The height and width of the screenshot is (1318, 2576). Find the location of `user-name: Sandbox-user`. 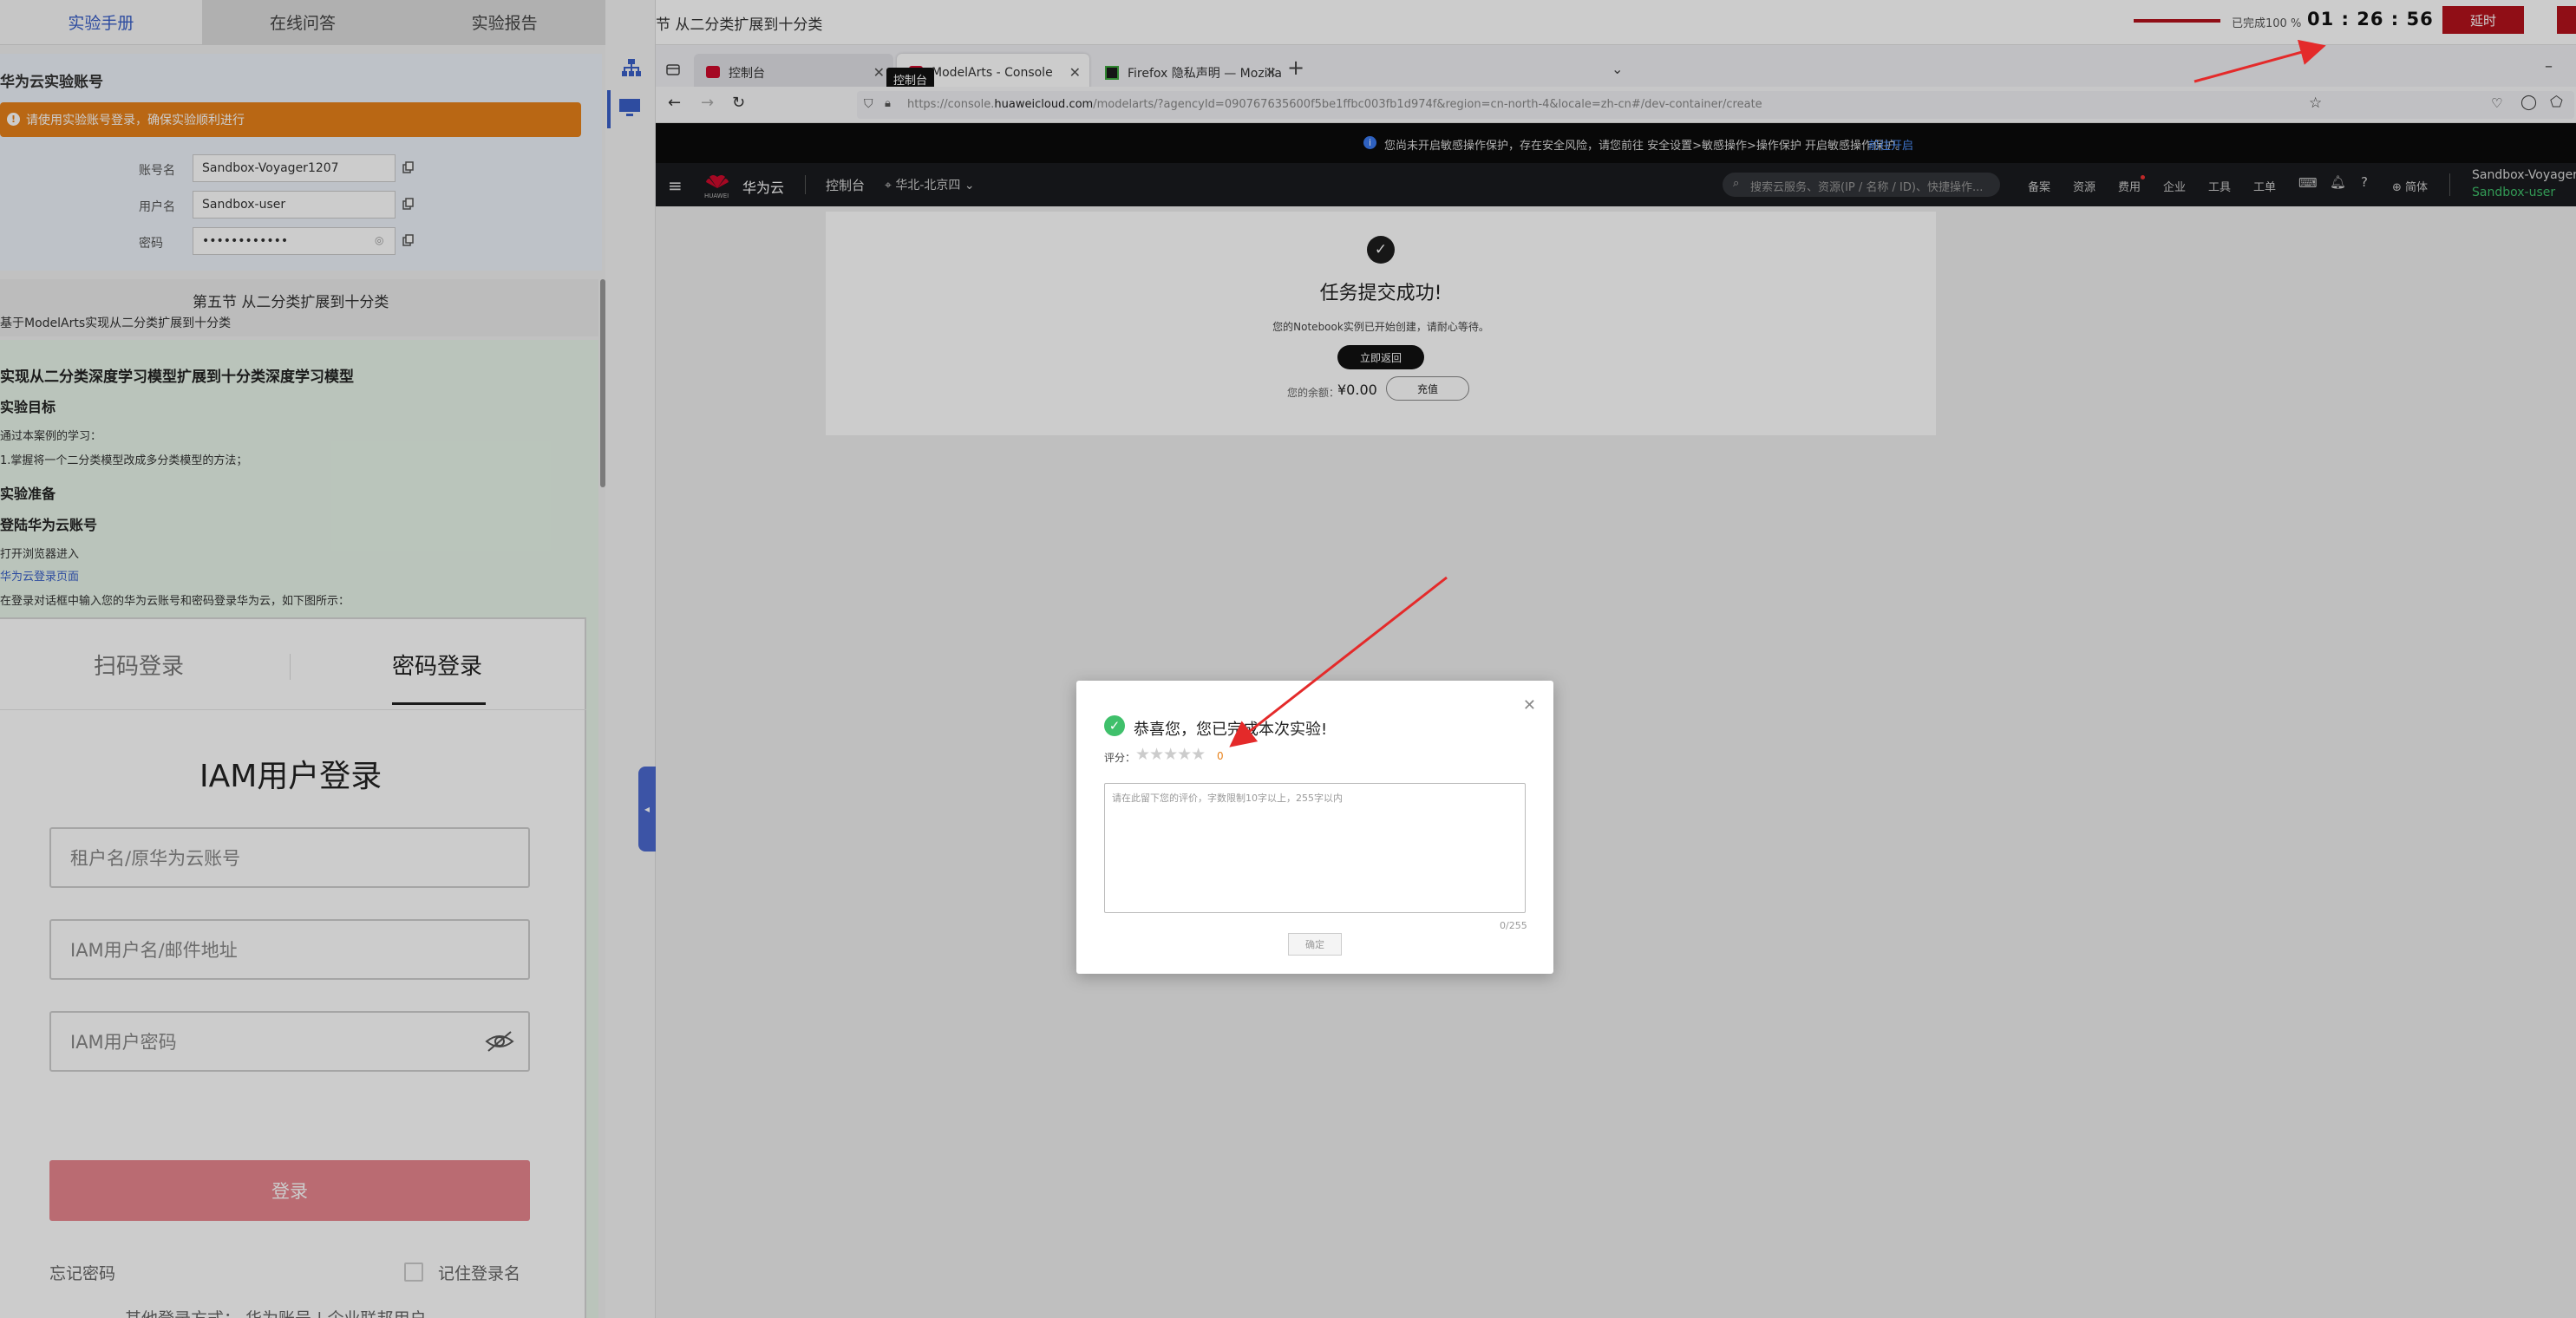

user-name: Sandbox-user is located at coordinates (2513, 192).